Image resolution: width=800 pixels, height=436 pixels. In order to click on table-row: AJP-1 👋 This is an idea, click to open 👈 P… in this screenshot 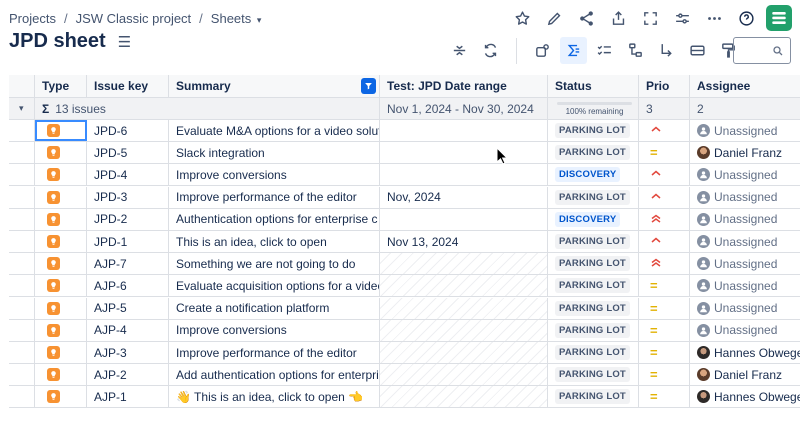, I will do `click(404, 397)`.